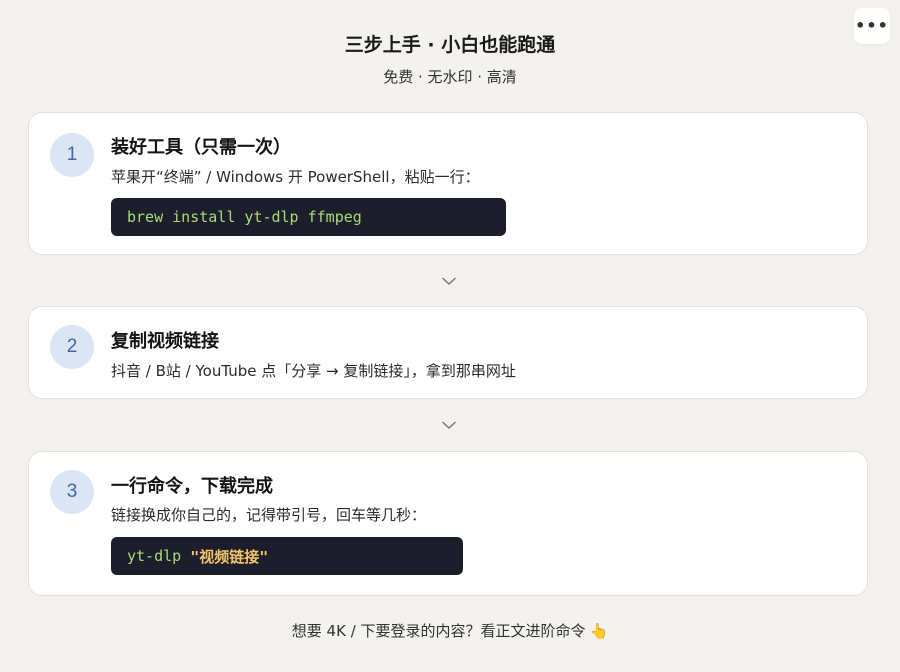 This screenshot has width=900, height=672. Describe the element at coordinates (244, 217) in the screenshot. I see `code-text: brew install yt-dlp ffmpeg` at that location.